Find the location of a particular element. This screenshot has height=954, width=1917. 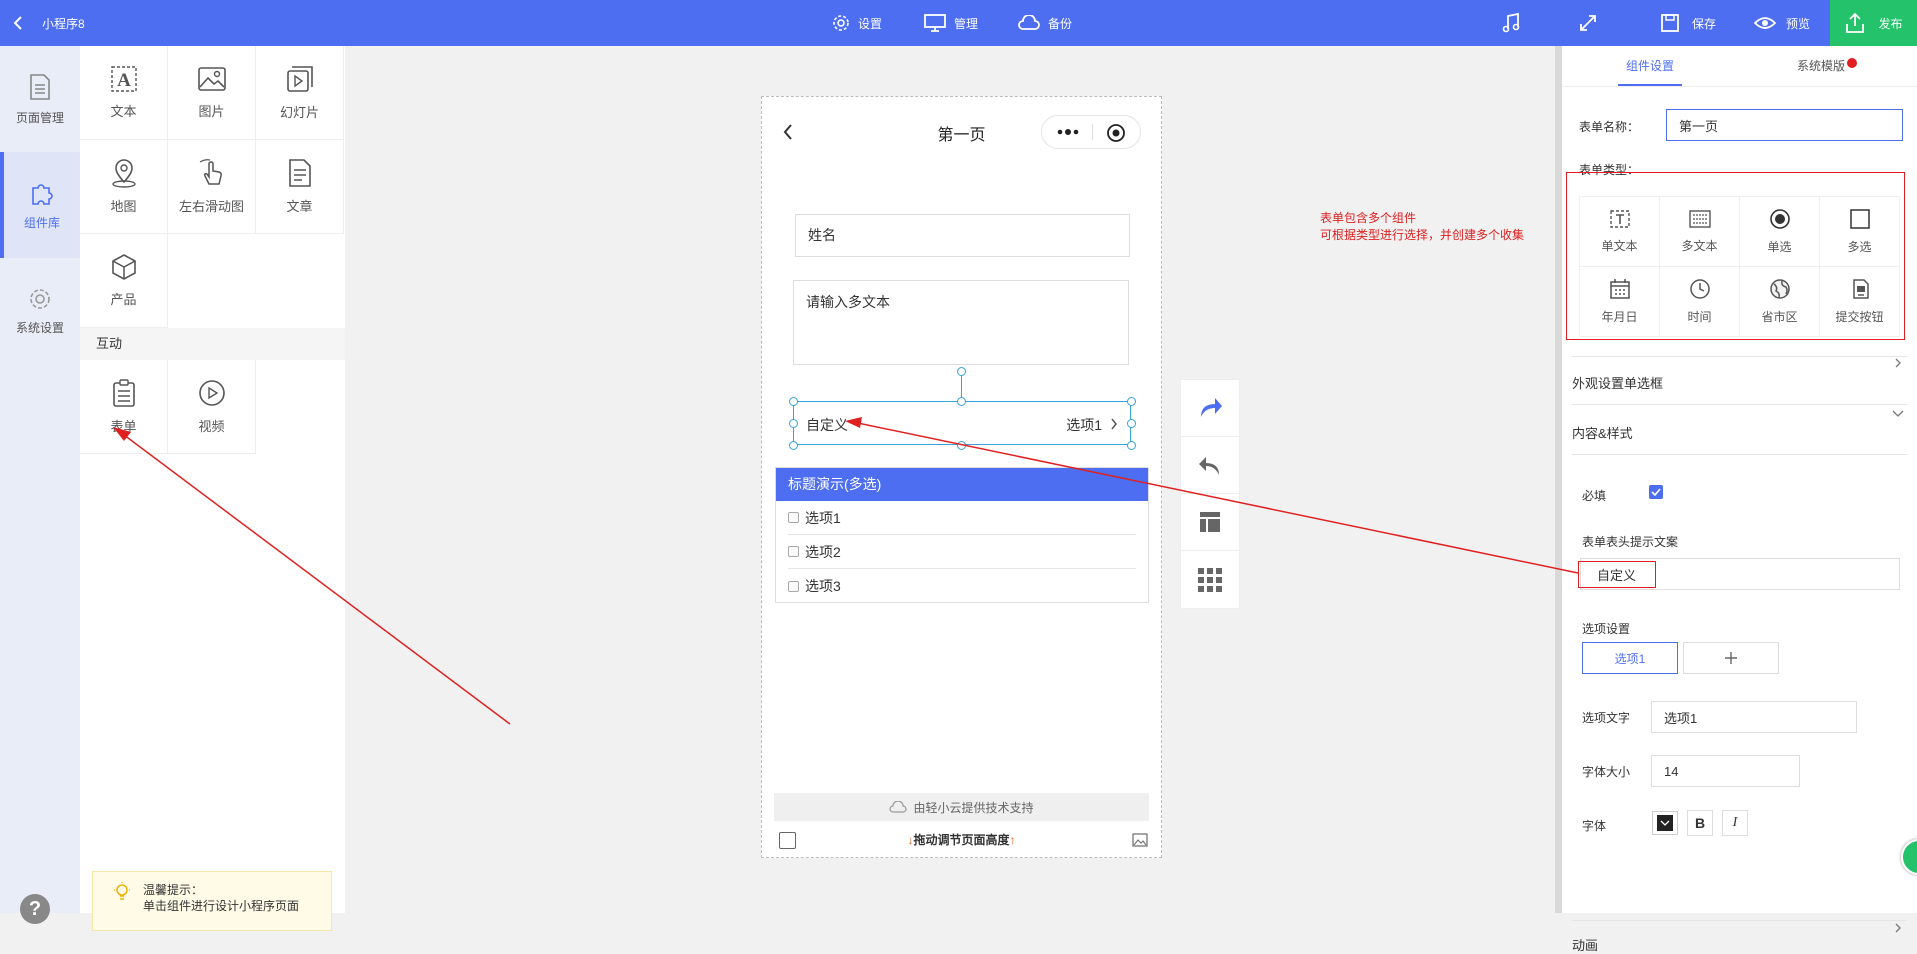

component-label: 表单 is located at coordinates (123, 426).